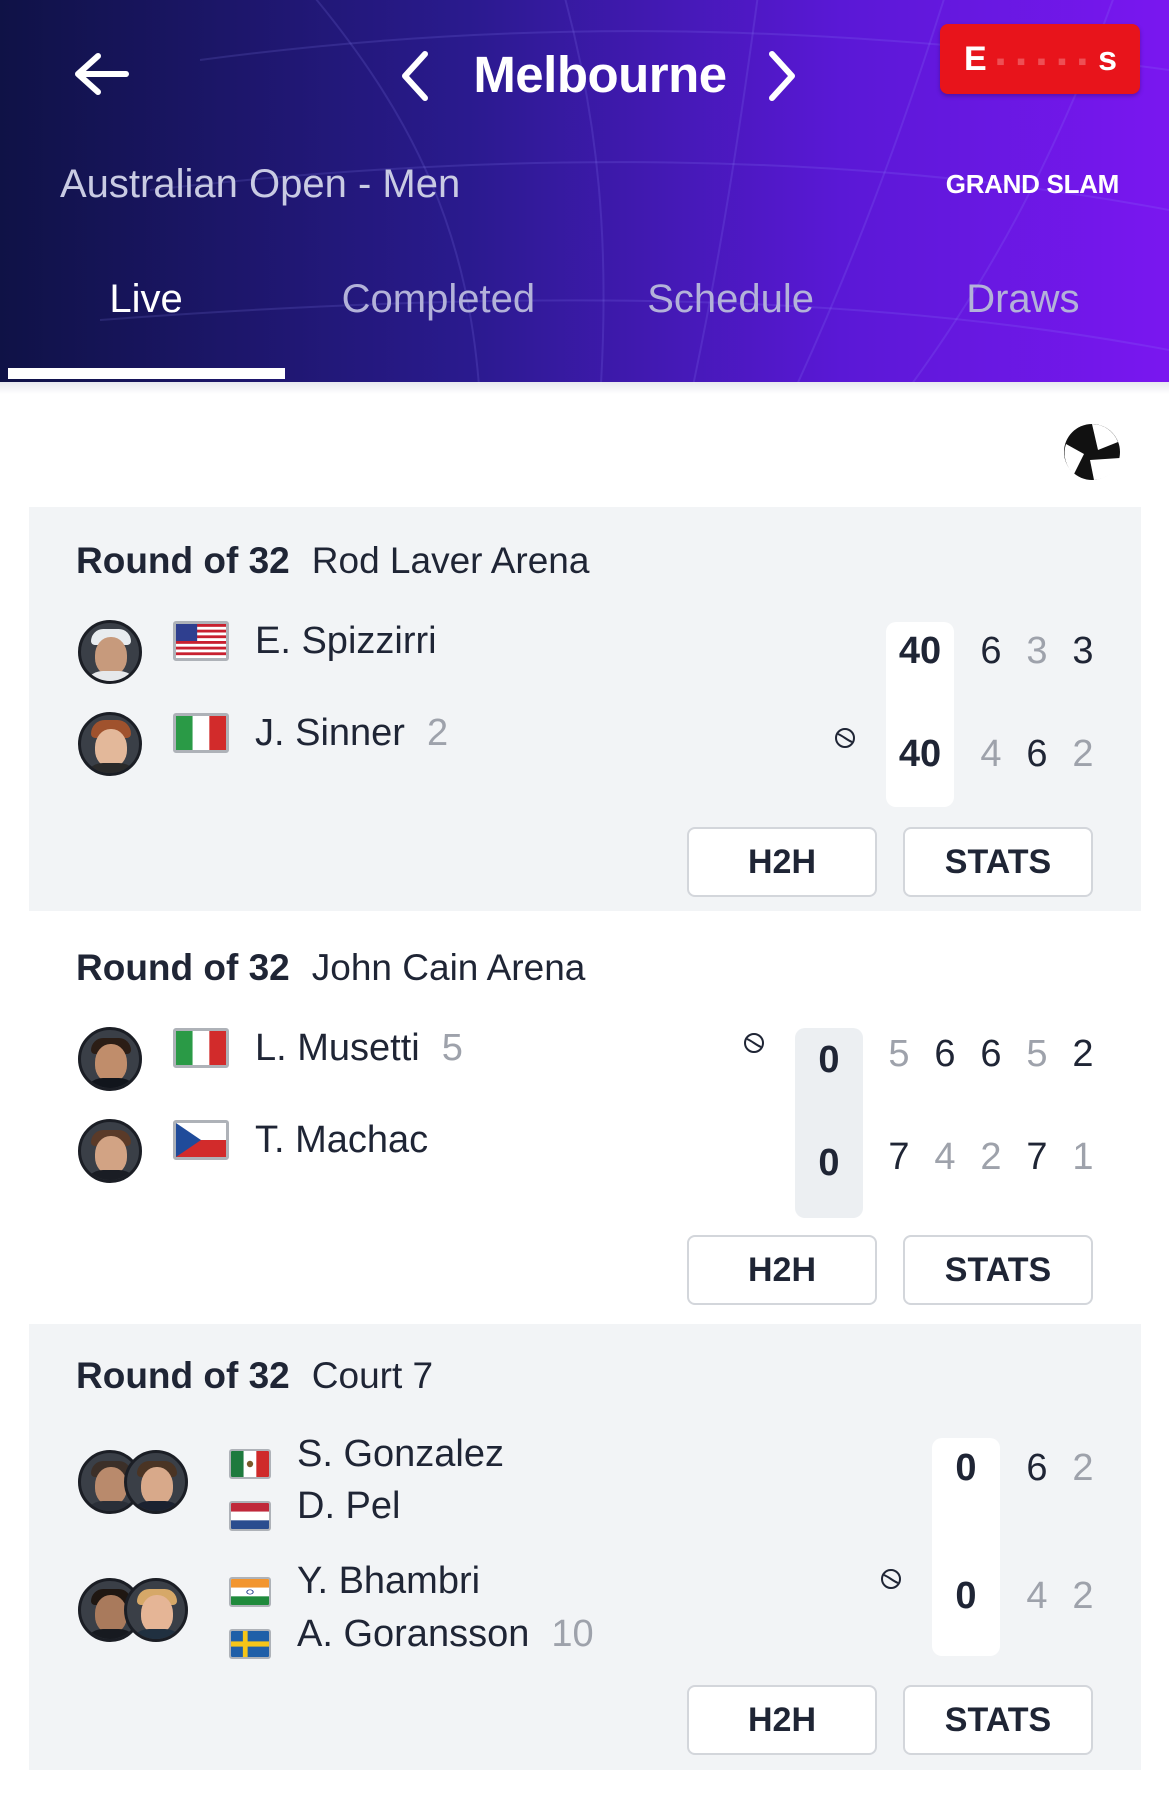 Image resolution: width=1169 pixels, height=1801 pixels. I want to click on city-title: Melbourne, so click(600, 74).